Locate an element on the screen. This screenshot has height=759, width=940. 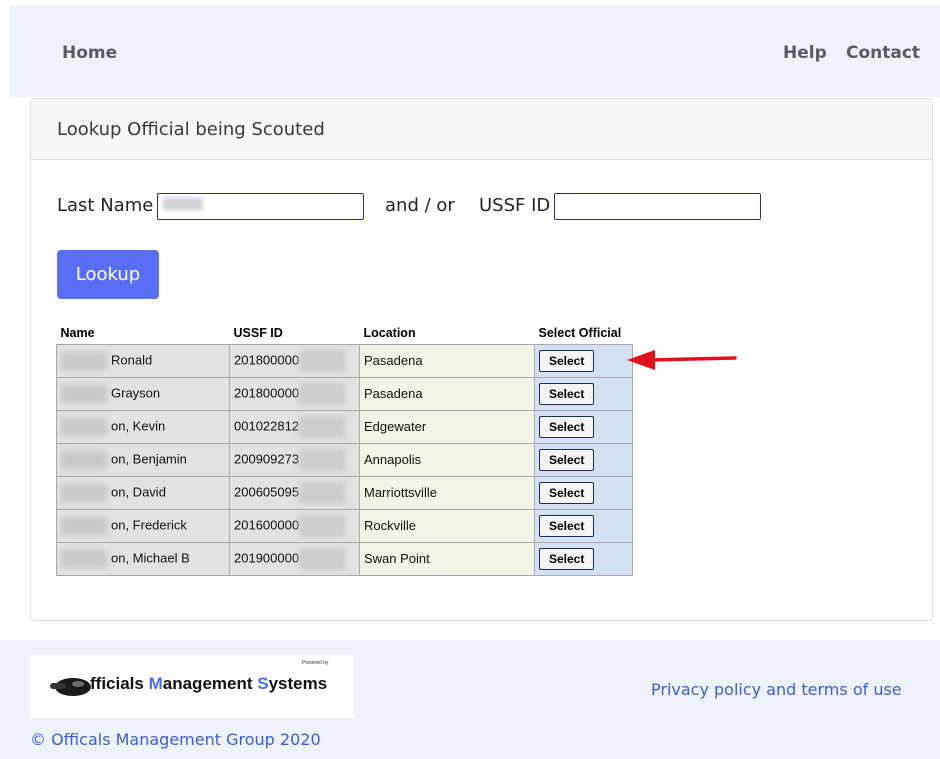
redacted-text is located at coordinates (183, 203).